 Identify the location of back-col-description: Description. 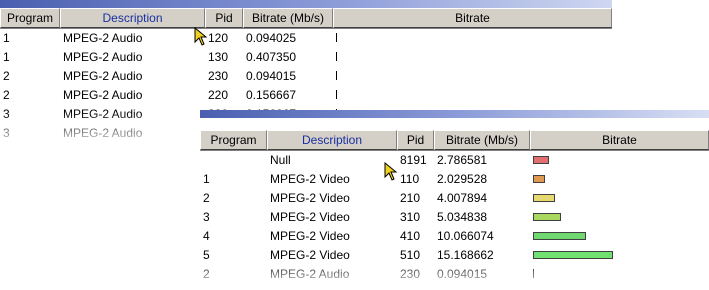
(132, 18).